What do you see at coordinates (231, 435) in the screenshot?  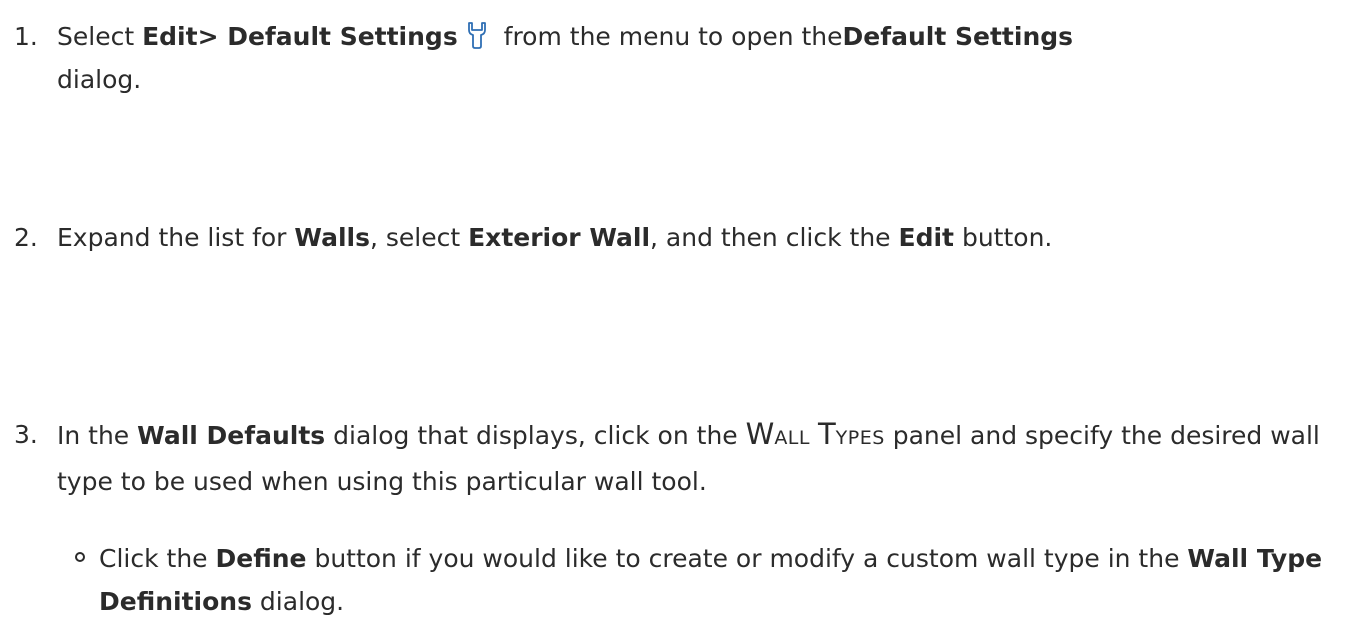 I see `dialog-name: Wall Defaults` at bounding box center [231, 435].